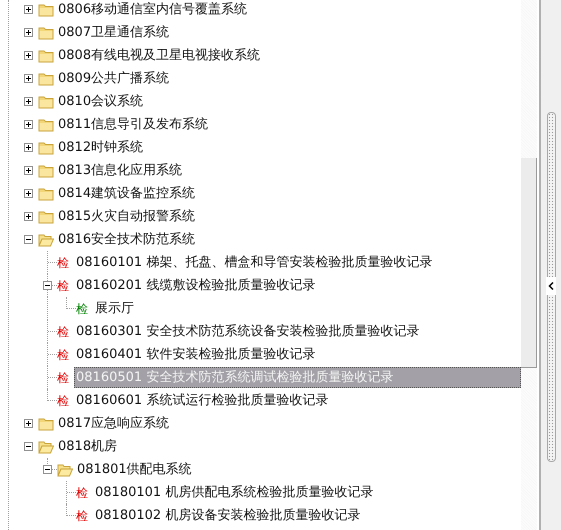  What do you see at coordinates (248, 331) in the screenshot?
I see `tree-item: 08160301 安全技术防范系统设备安装检验批质量验收记录` at bounding box center [248, 331].